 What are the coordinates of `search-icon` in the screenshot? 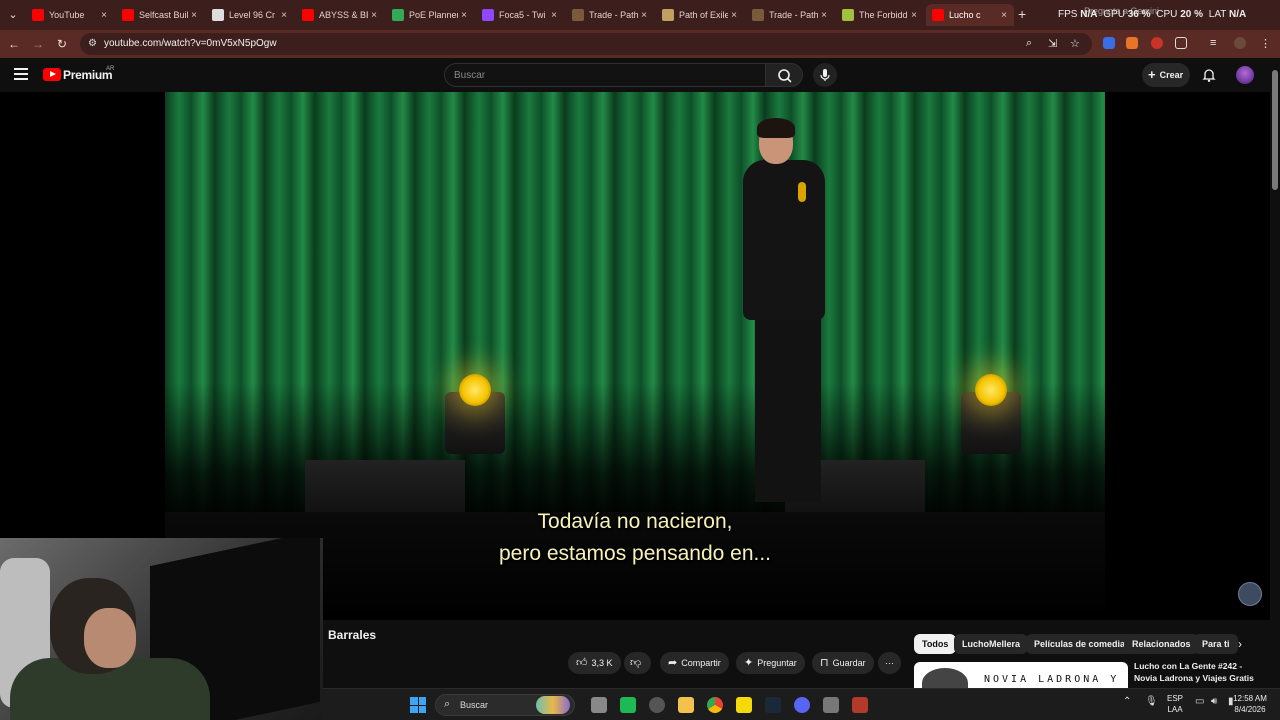 It's located at (785, 76).